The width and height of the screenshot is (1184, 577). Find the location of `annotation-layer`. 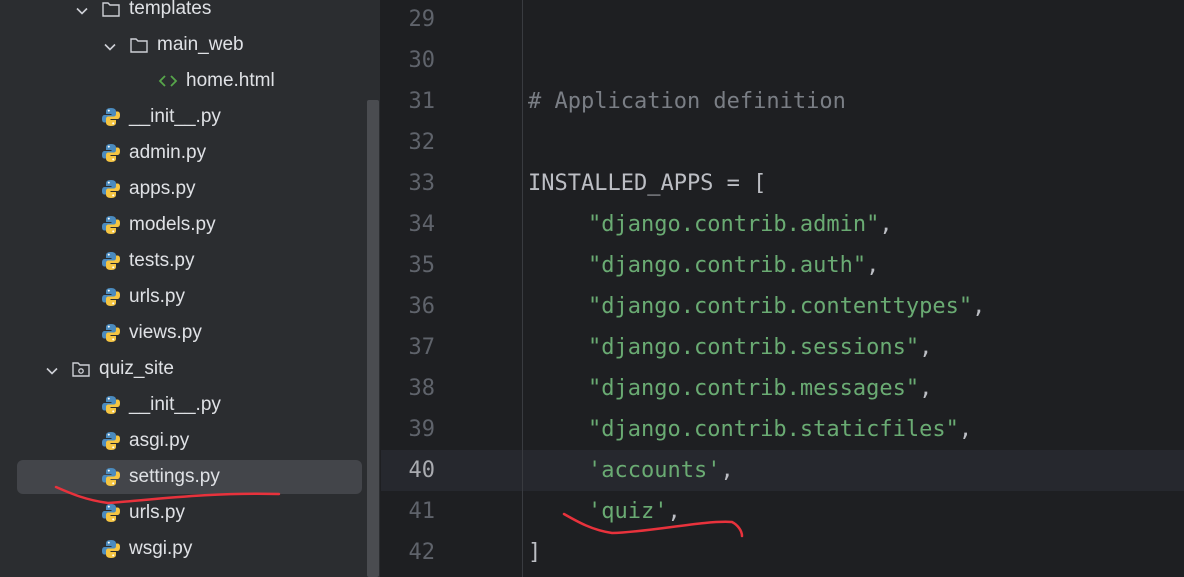

annotation-layer is located at coordinates (399, 511).